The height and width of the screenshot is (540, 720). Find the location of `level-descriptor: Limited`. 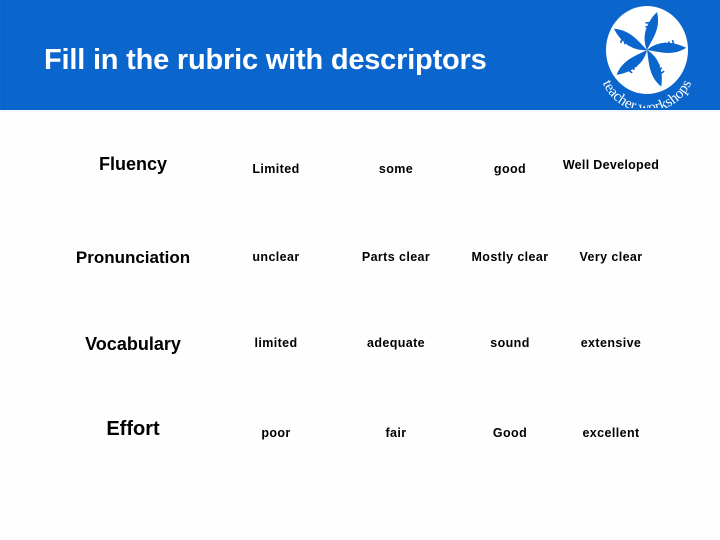

level-descriptor: Limited is located at coordinates (276, 169).